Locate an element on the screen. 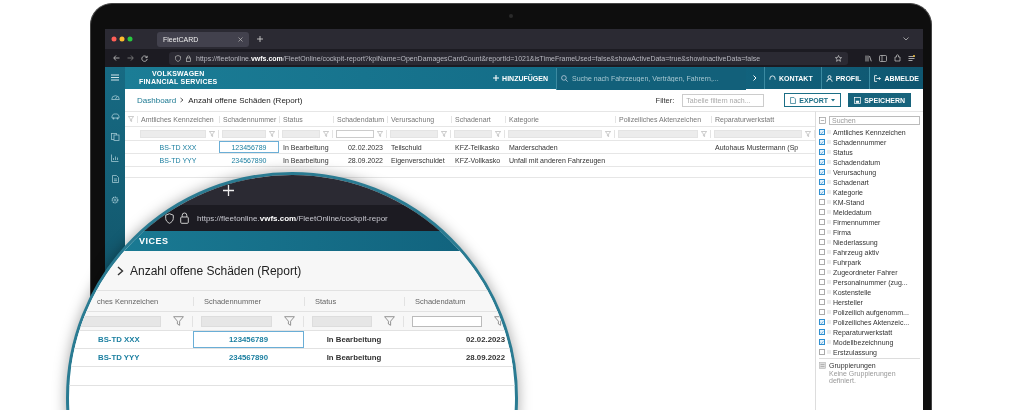 The image size is (1024, 410). star-icon is located at coordinates (838, 58).